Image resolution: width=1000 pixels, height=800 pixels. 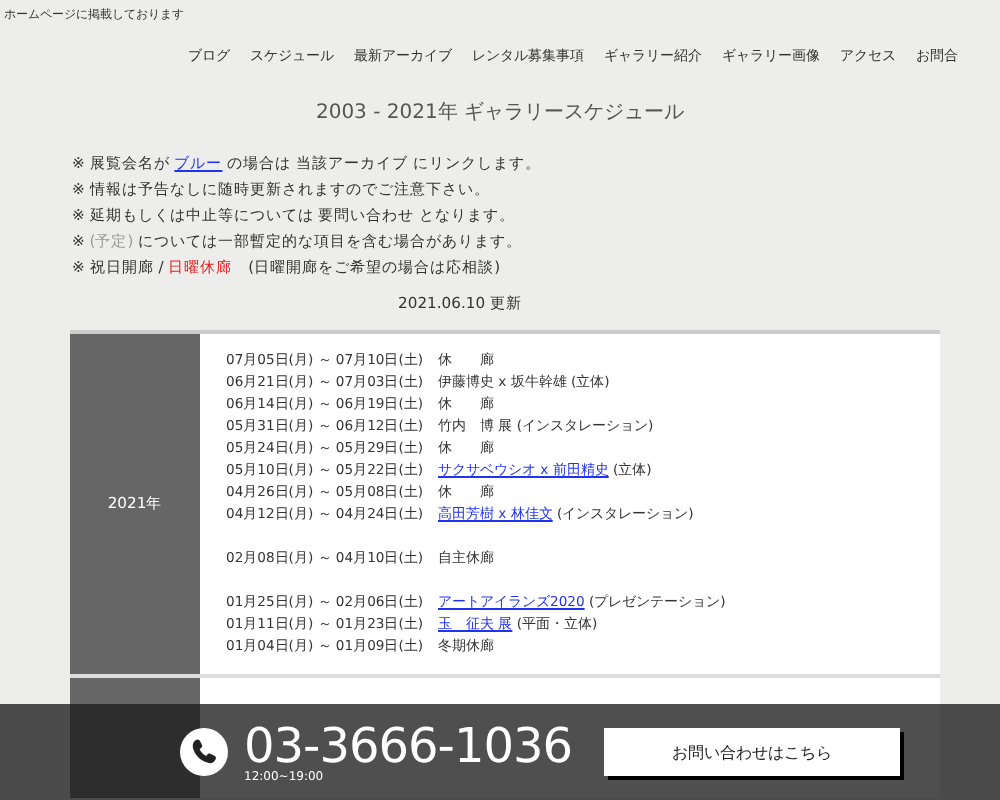 I want to click on phone-number: 03-3666-1036, so click(x=408, y=745).